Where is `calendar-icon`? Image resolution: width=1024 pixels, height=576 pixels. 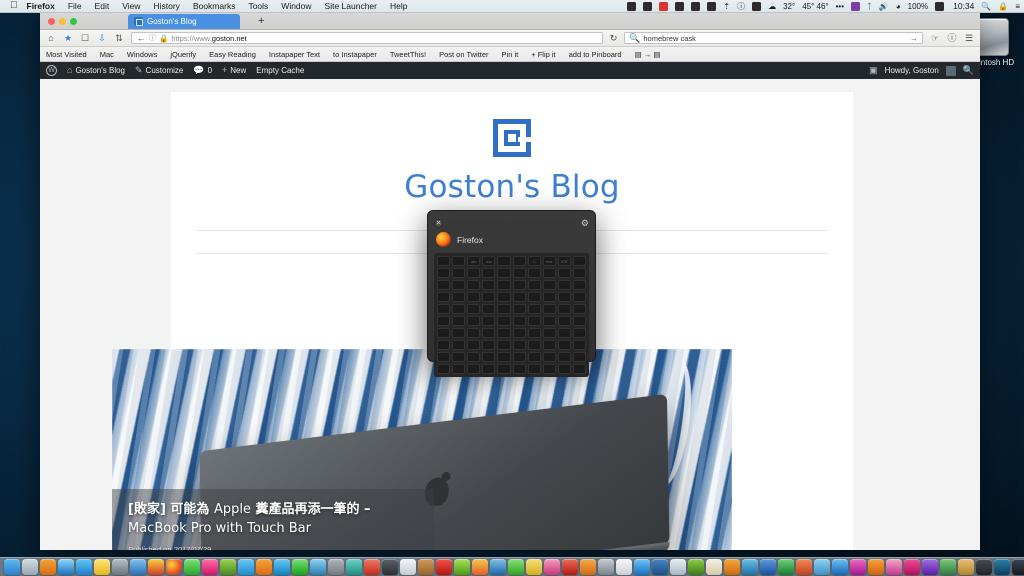
calendar-icon is located at coordinates (757, 6).